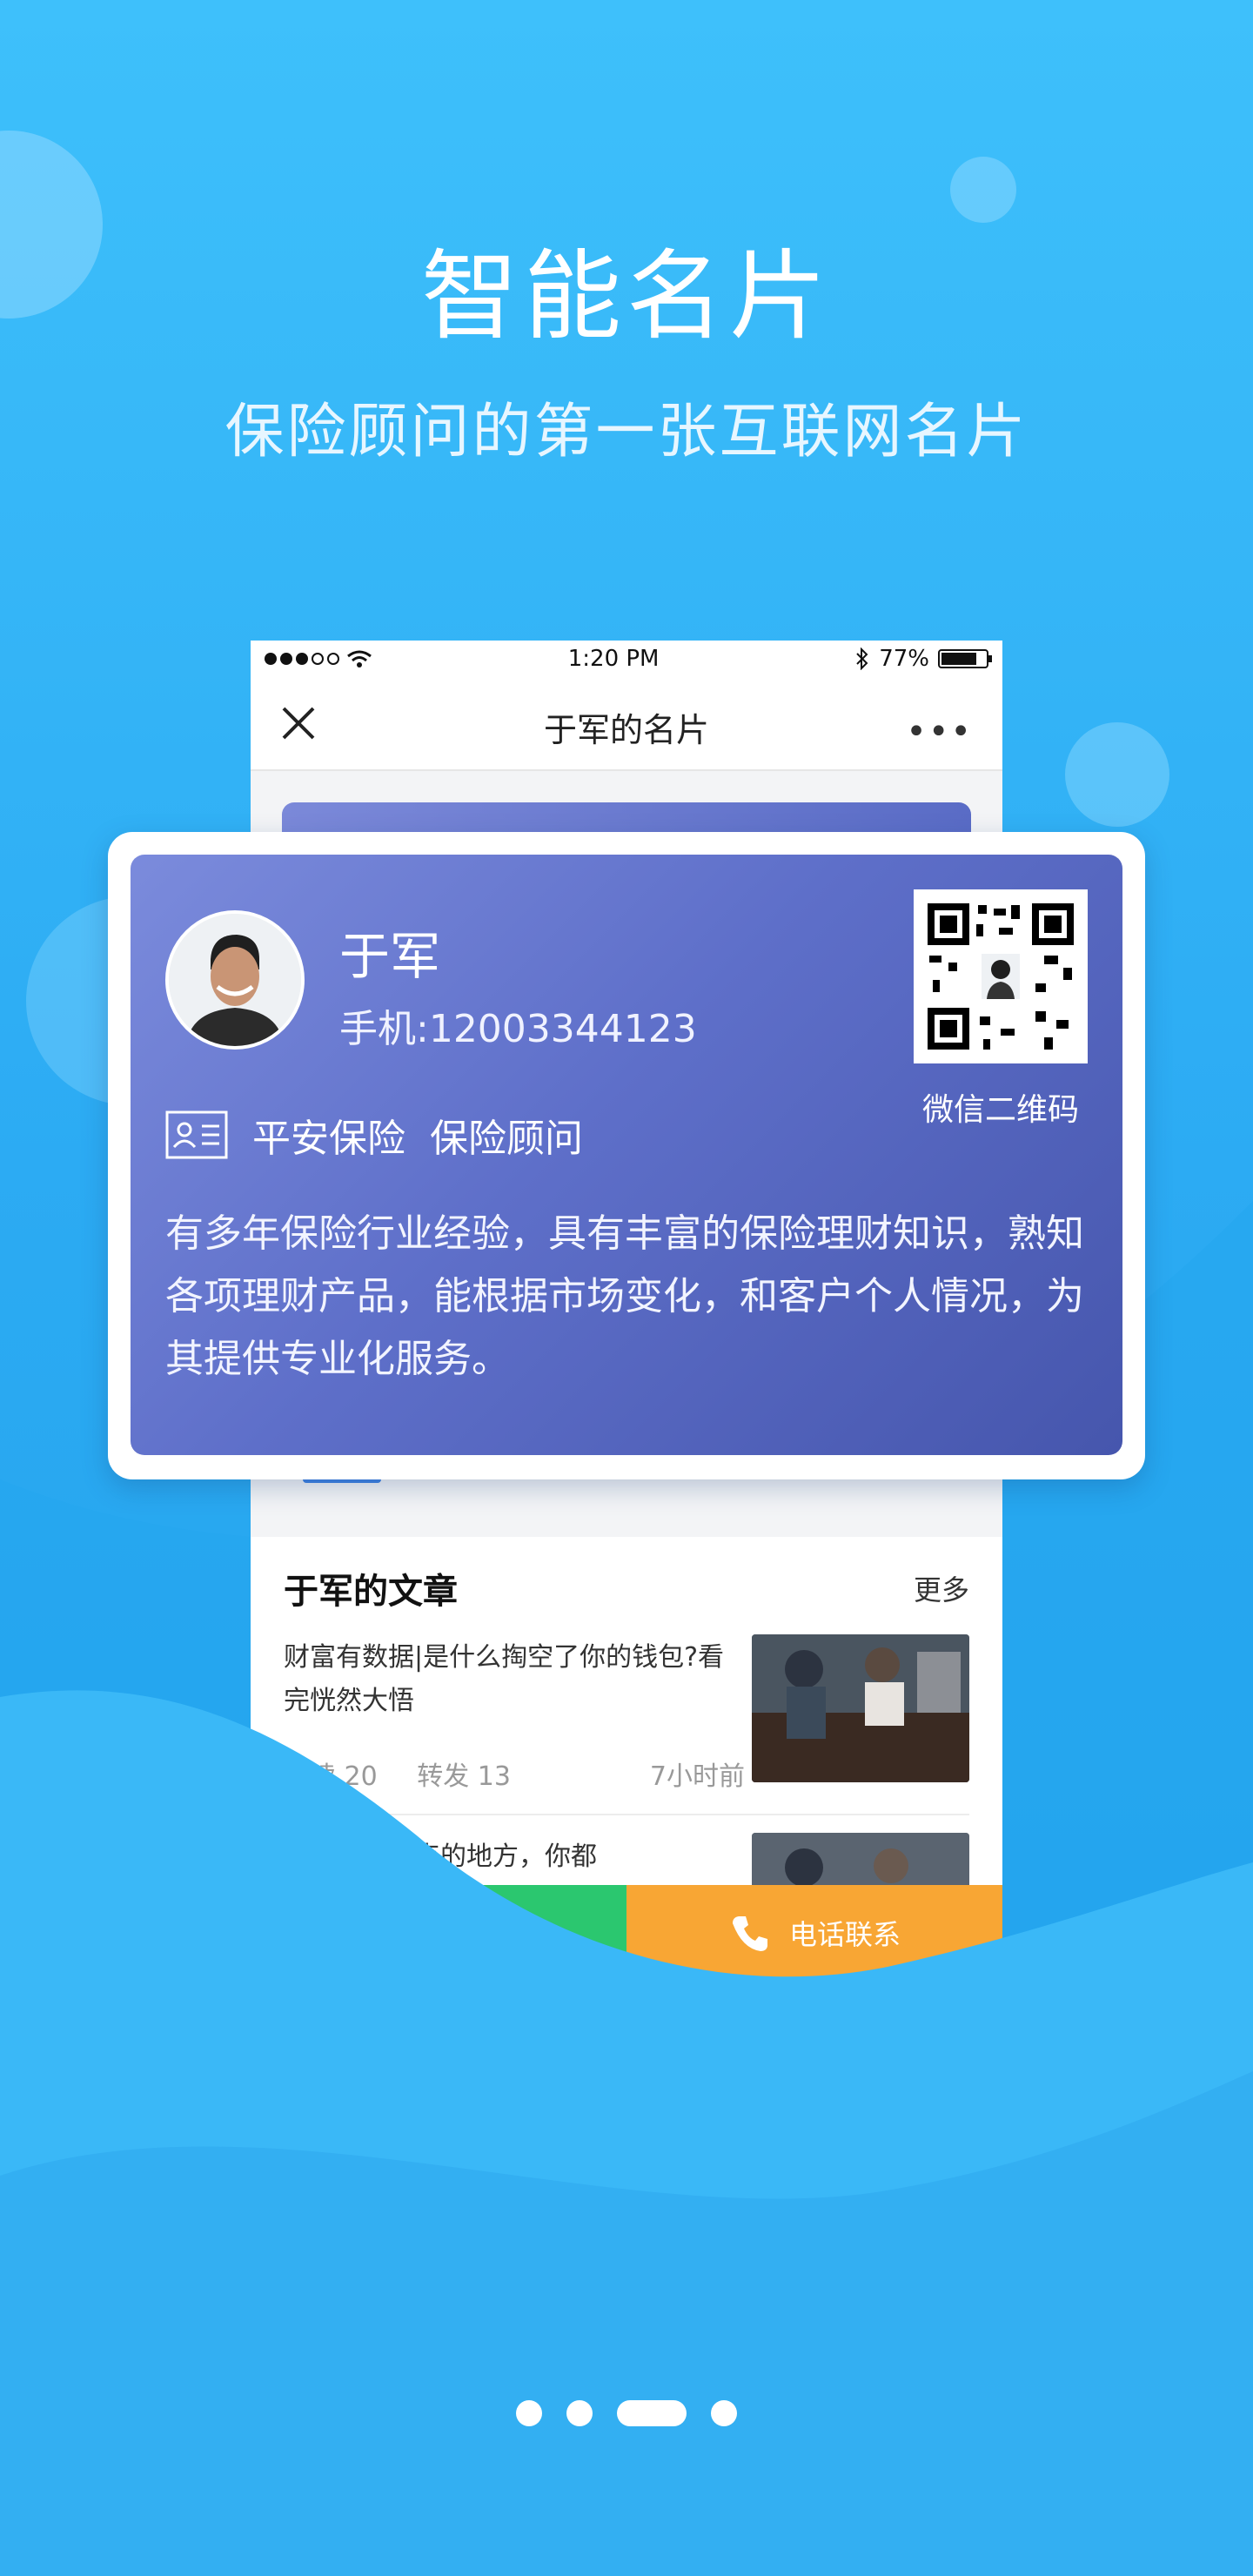  I want to click on signal-icon, so click(302, 659).